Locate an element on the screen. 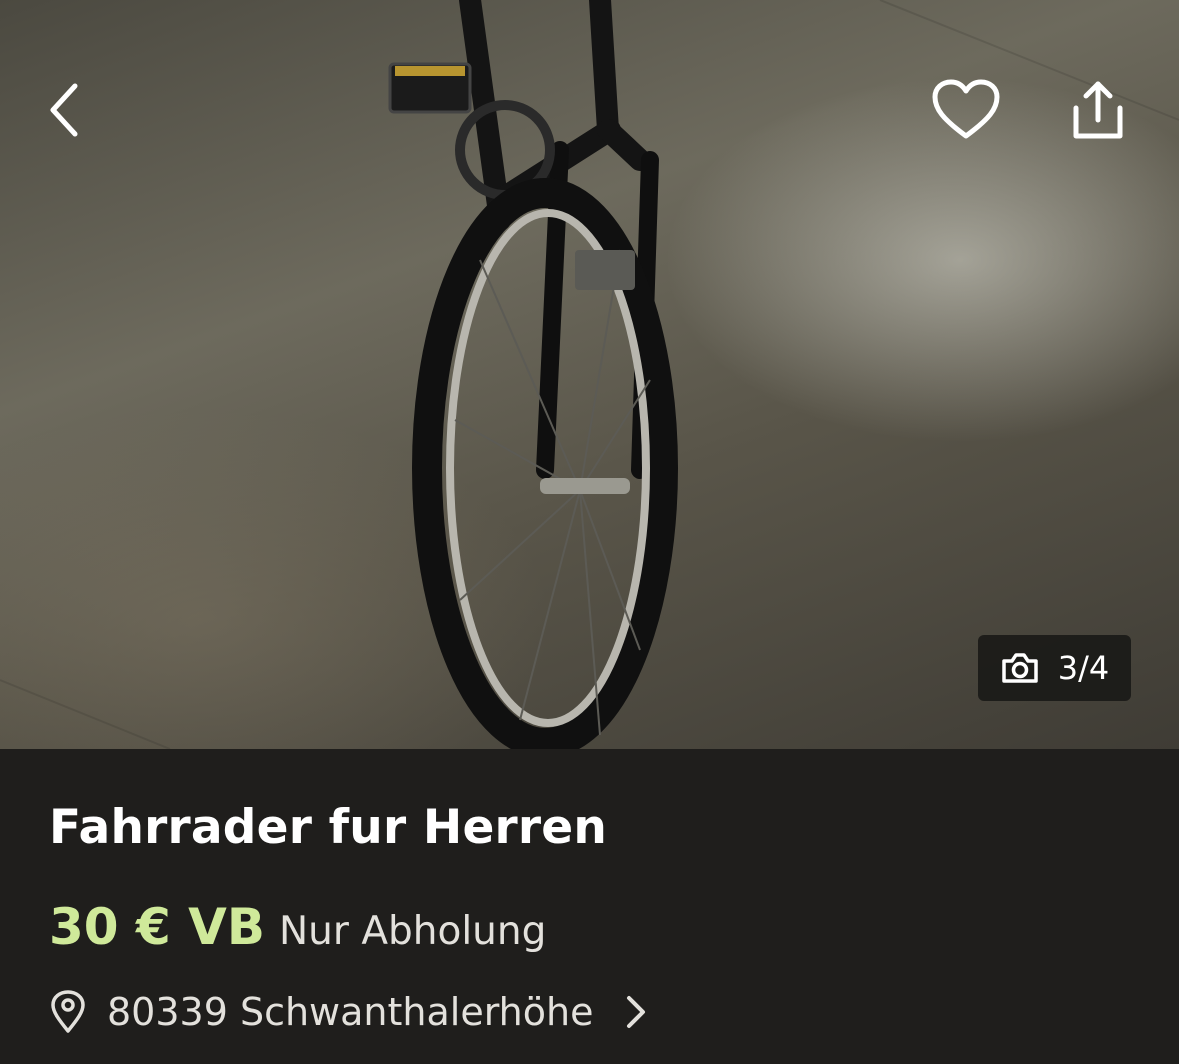 The width and height of the screenshot is (1179, 1064). heart-icon is located at coordinates (966, 109).